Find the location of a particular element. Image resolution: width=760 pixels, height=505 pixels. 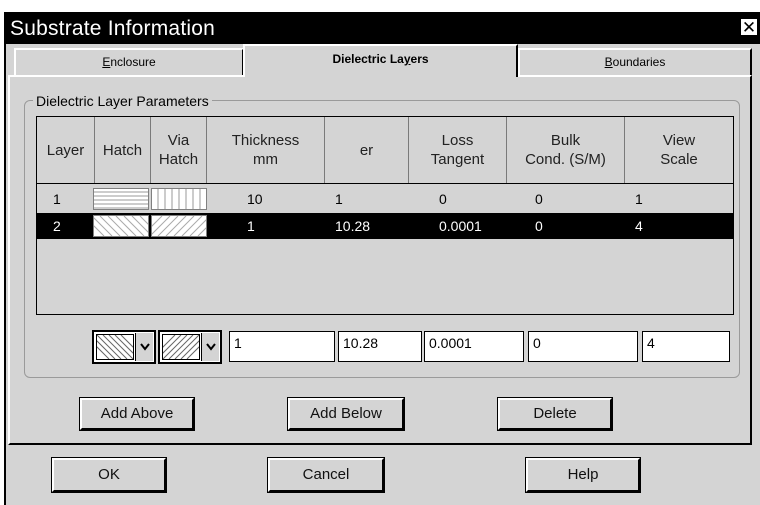

help-button: Help is located at coordinates (583, 475).